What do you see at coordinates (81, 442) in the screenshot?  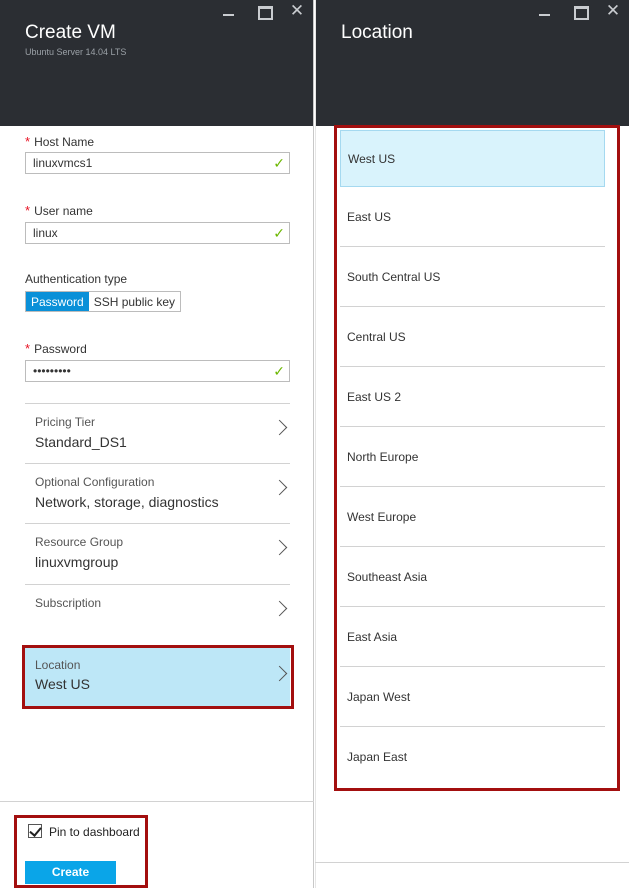 I see `row-value: Standard_DS1` at bounding box center [81, 442].